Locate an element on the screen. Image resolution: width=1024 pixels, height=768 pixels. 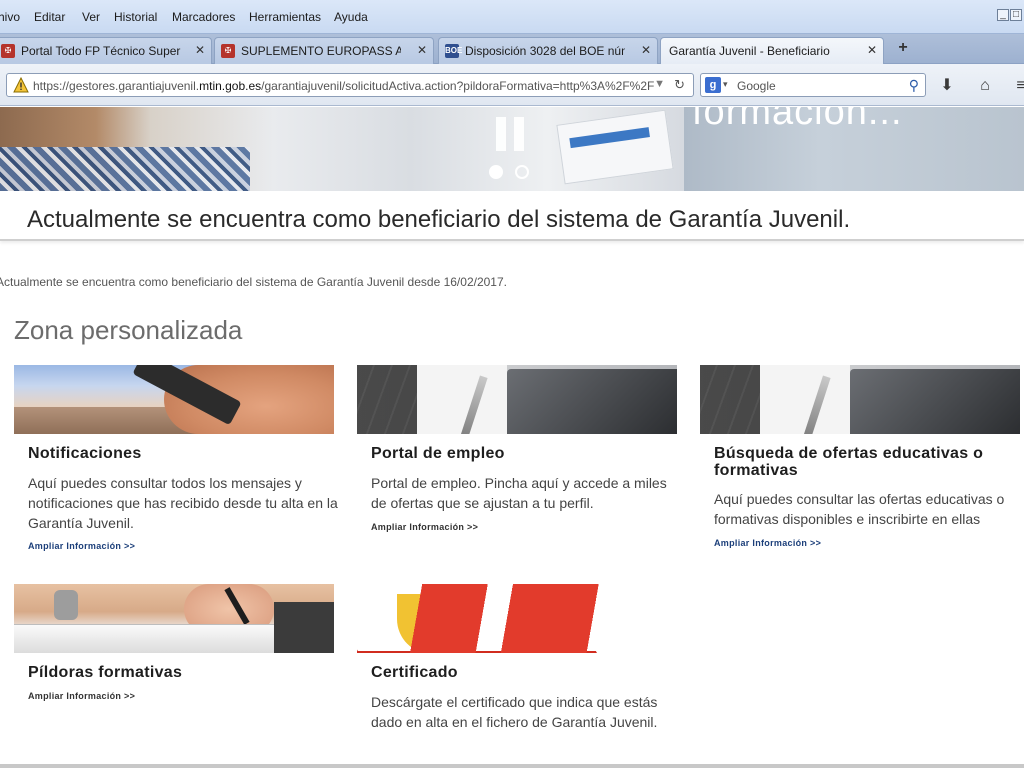
reload-icon: ↻ is located at coordinates (679, 85).